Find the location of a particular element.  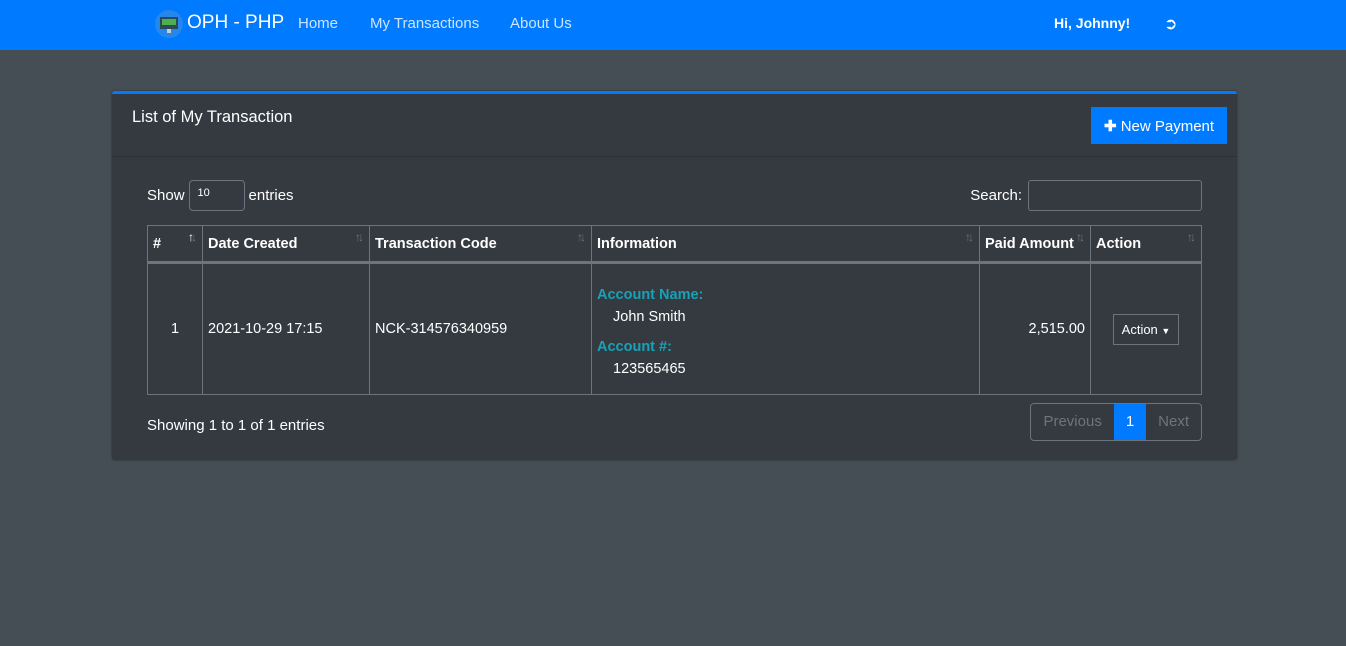

cell-code: NCK-314576340959 is located at coordinates (480, 328).